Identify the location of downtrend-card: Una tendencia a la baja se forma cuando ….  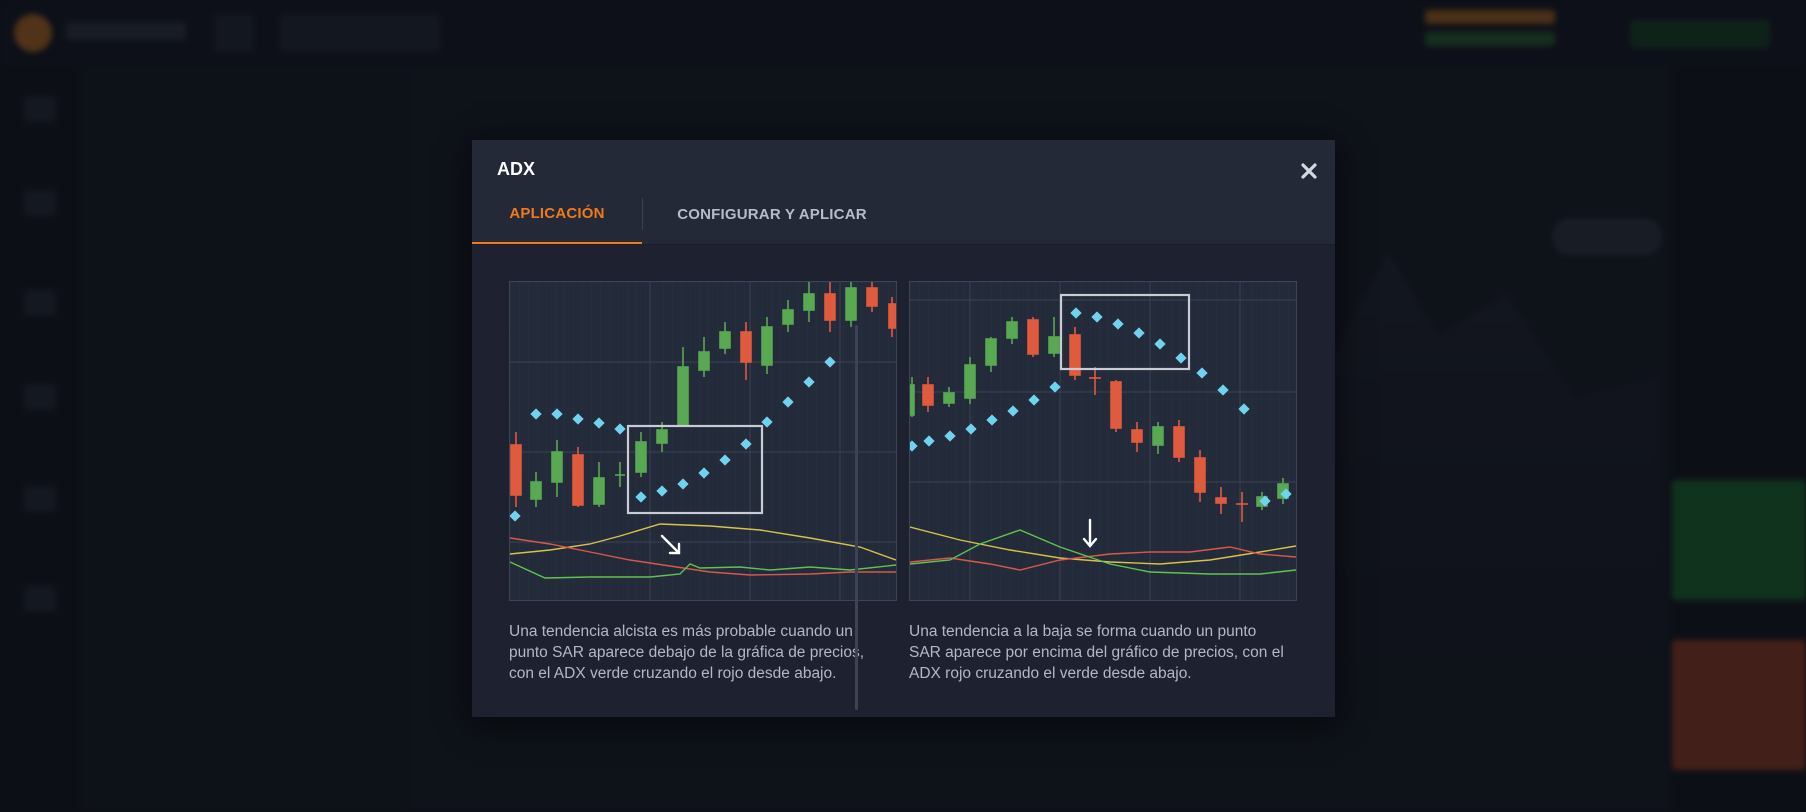
(1103, 482).